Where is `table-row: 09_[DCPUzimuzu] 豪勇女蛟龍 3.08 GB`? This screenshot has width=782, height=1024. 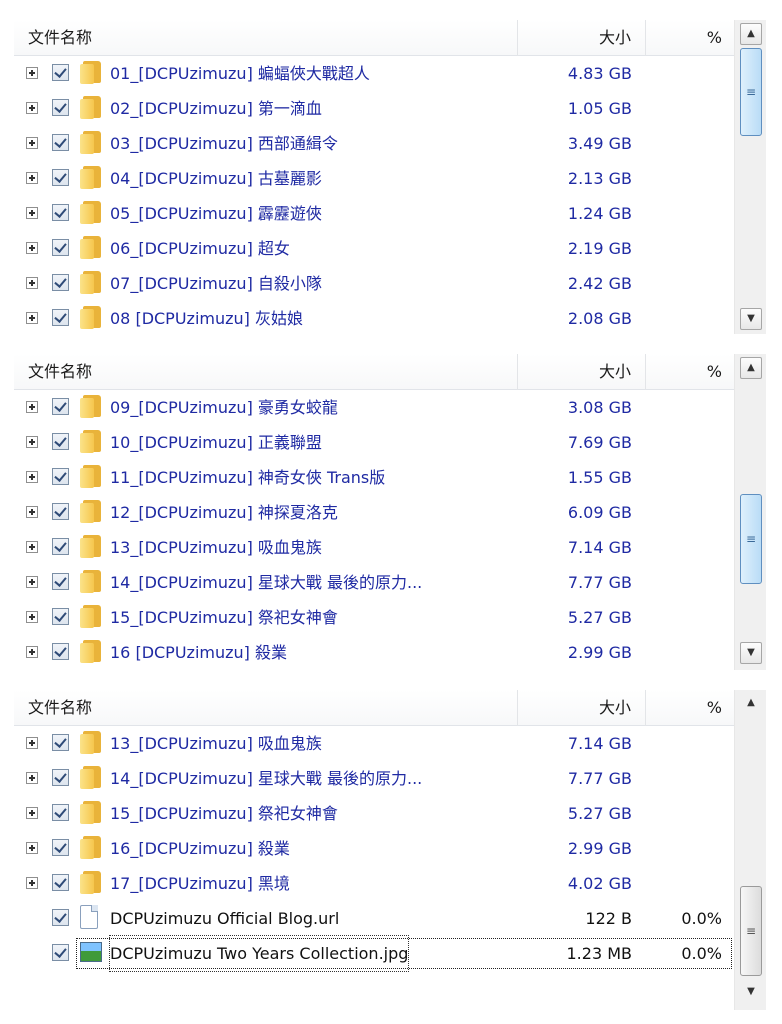 table-row: 09_[DCPUzimuzu] 豪勇女蛟龍 3.08 GB is located at coordinates (374, 407).